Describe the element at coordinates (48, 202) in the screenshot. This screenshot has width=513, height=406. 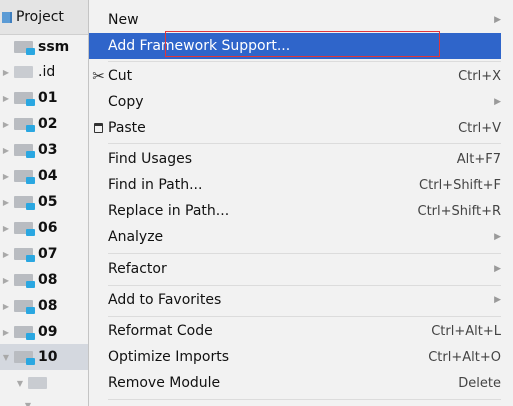
I see `tree-row-label: 05` at that location.